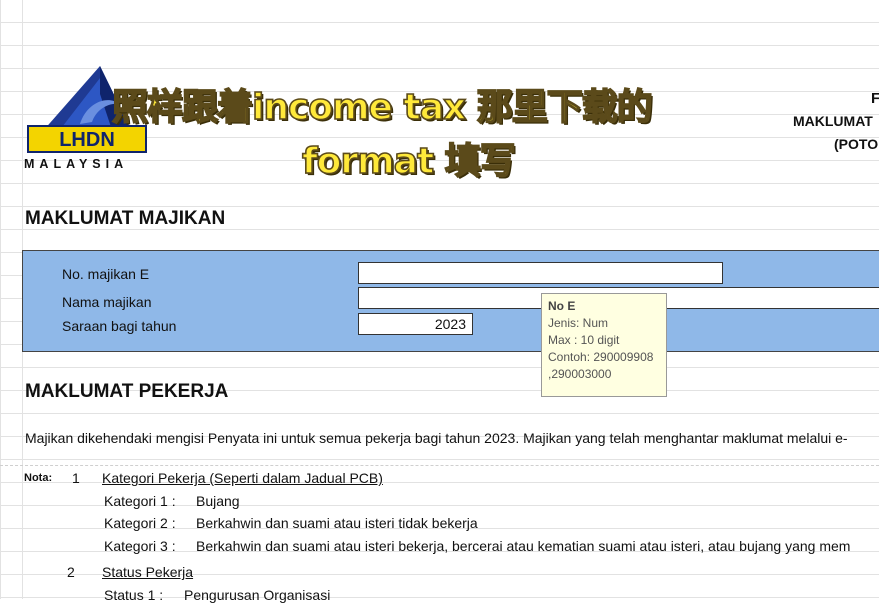 This screenshot has width=879, height=603. I want to click on row-divider, so click(439, 465).